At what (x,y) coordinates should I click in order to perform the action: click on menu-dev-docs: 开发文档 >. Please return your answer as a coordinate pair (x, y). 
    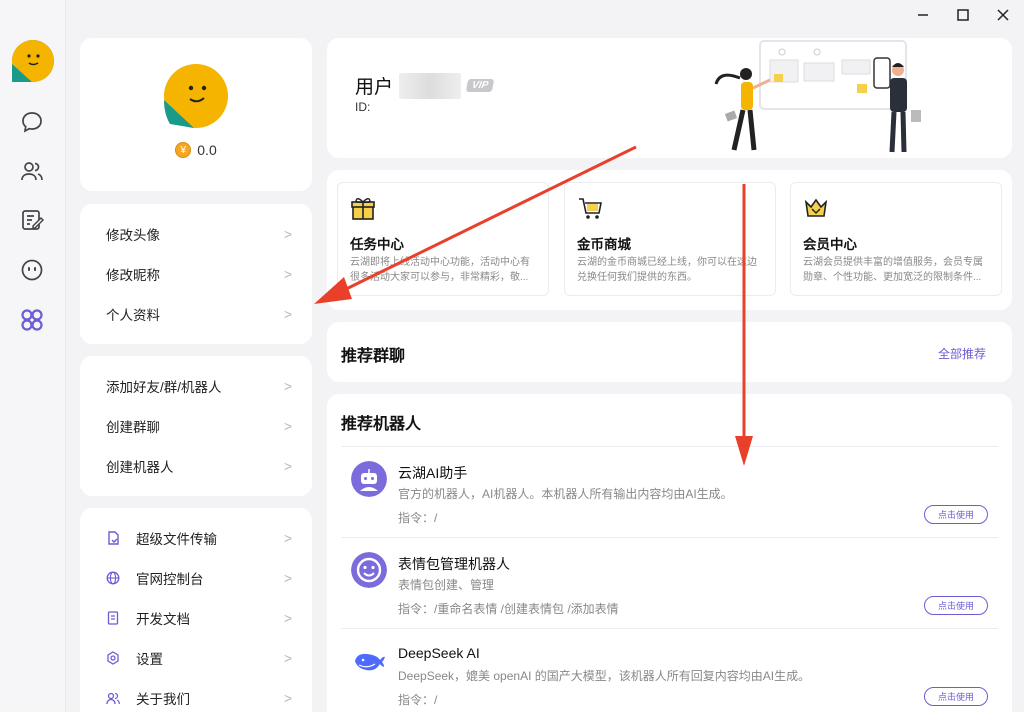
    Looking at the image, I should click on (199, 618).